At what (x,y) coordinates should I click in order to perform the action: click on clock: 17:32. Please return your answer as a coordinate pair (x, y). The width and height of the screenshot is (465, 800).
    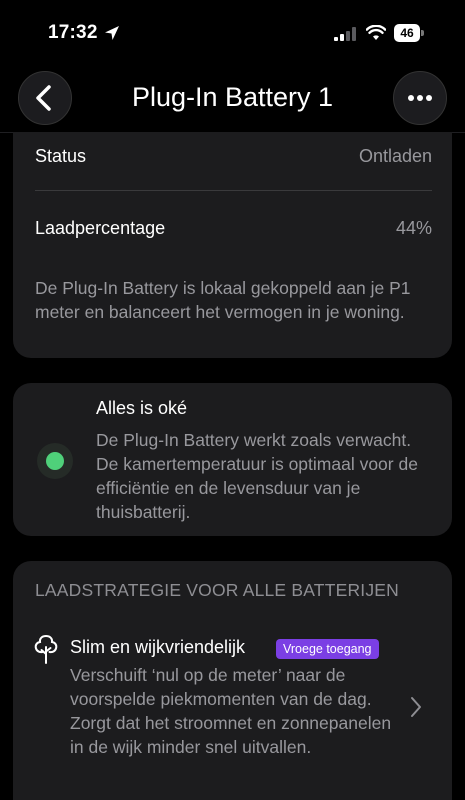
    Looking at the image, I should click on (73, 32).